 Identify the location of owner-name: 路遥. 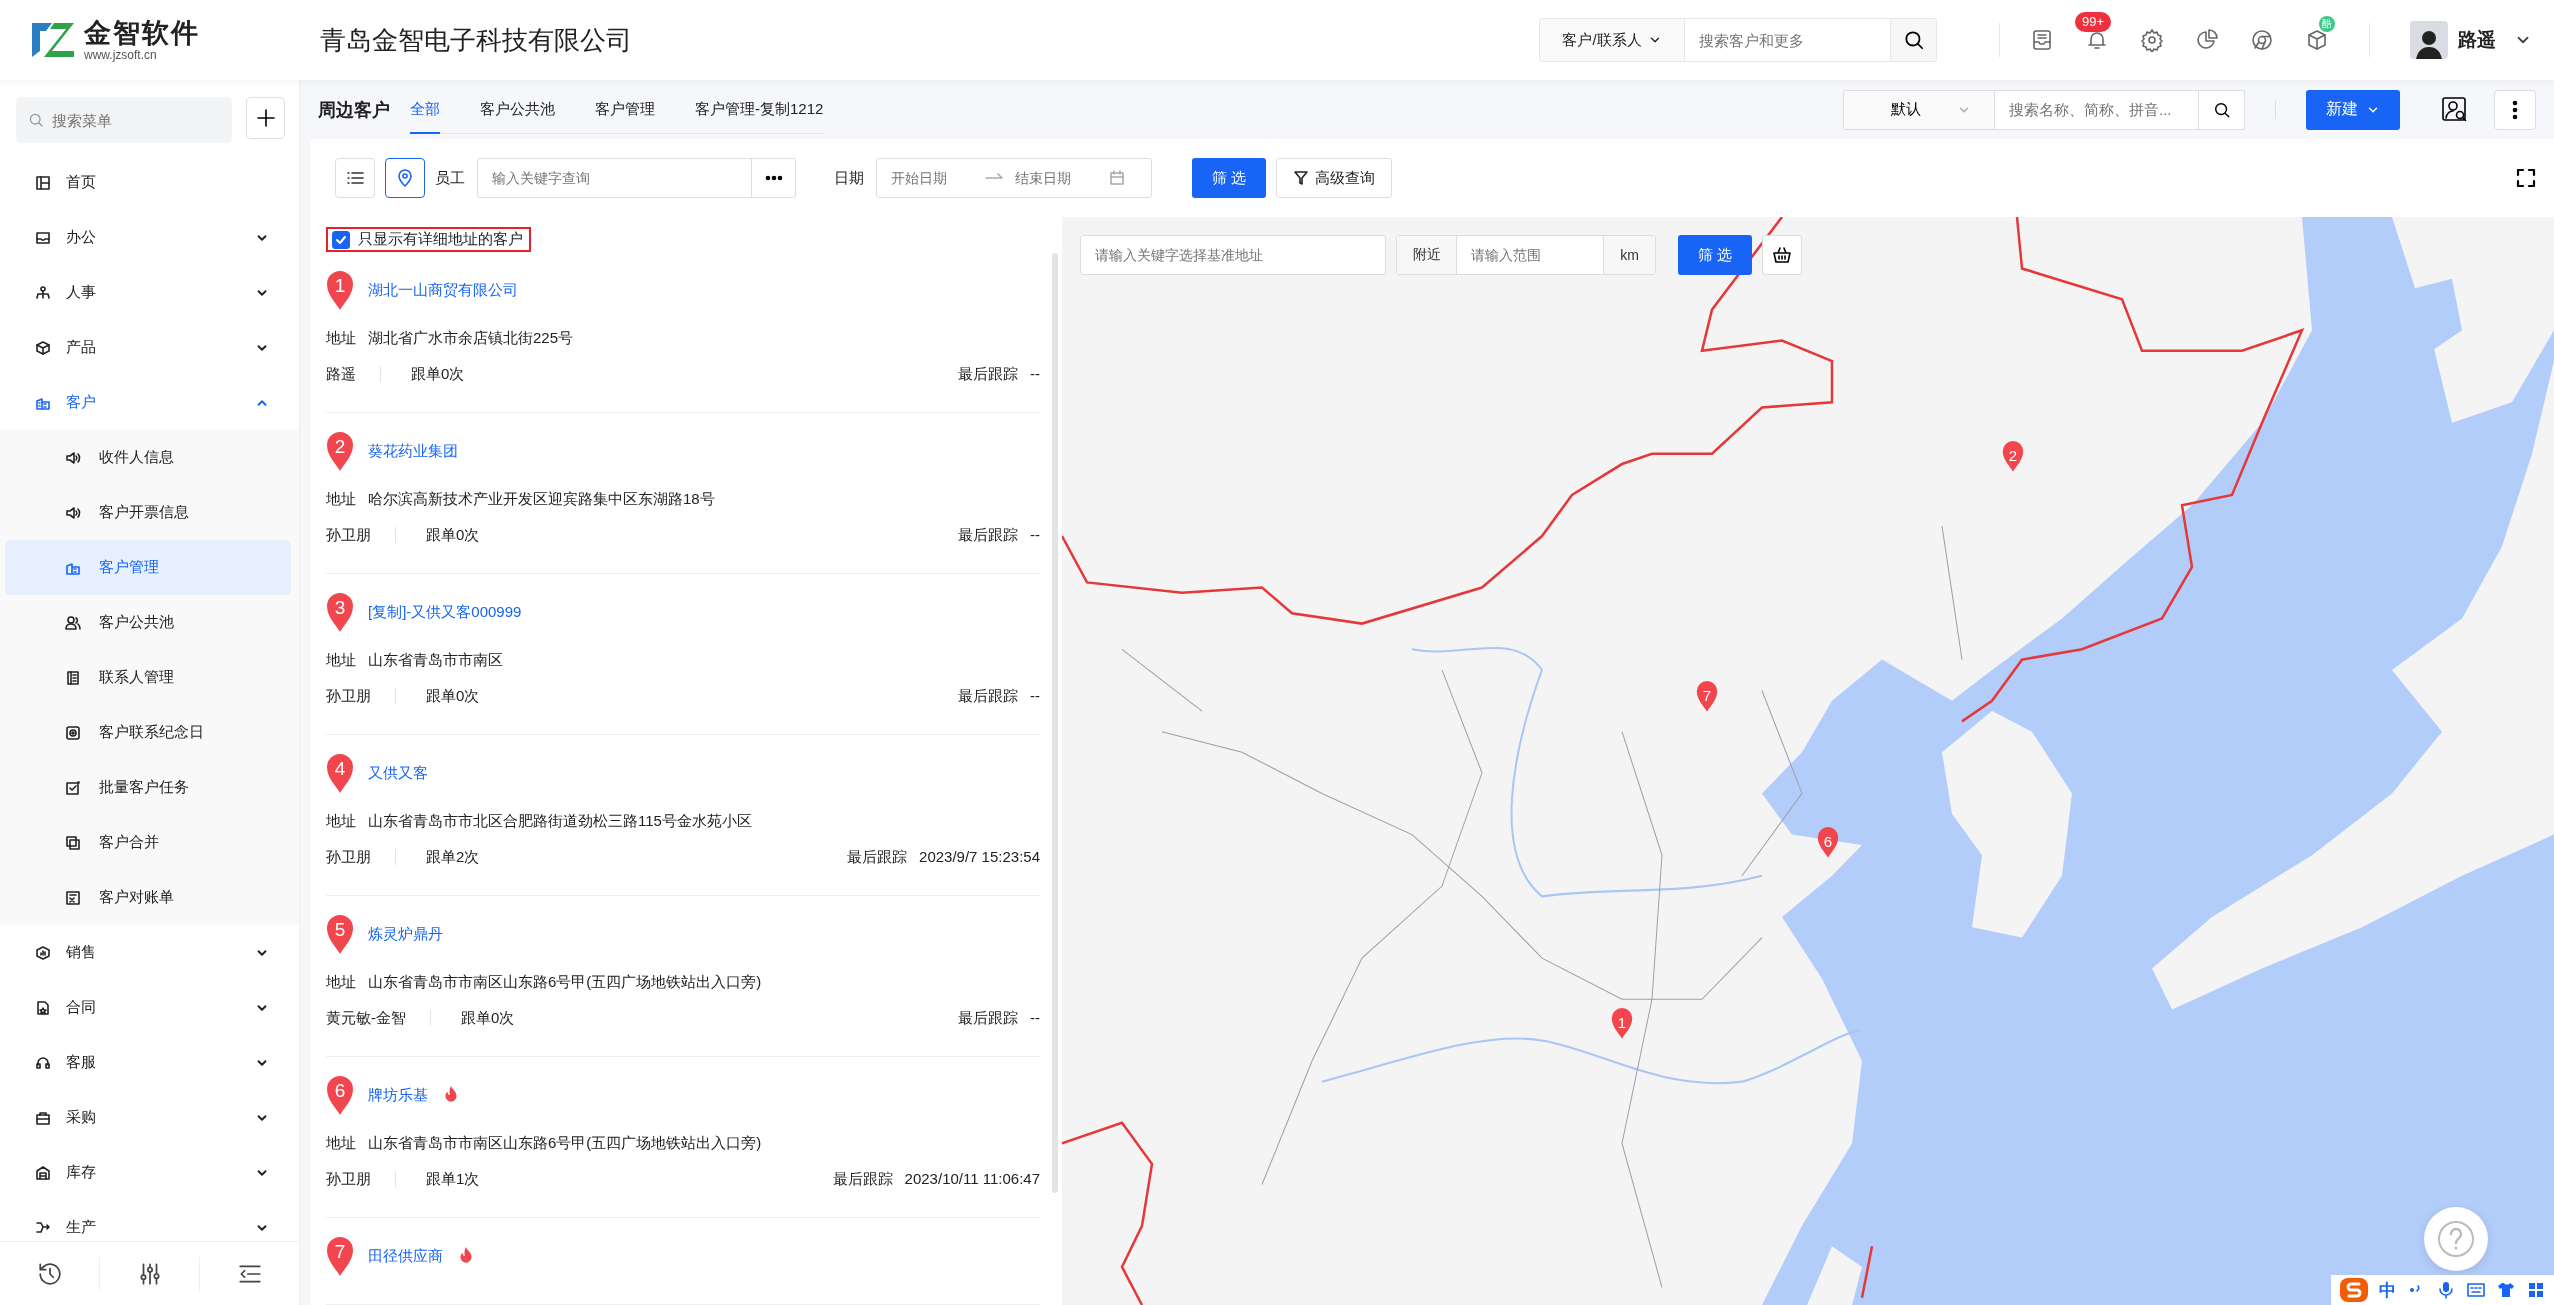
(341, 374).